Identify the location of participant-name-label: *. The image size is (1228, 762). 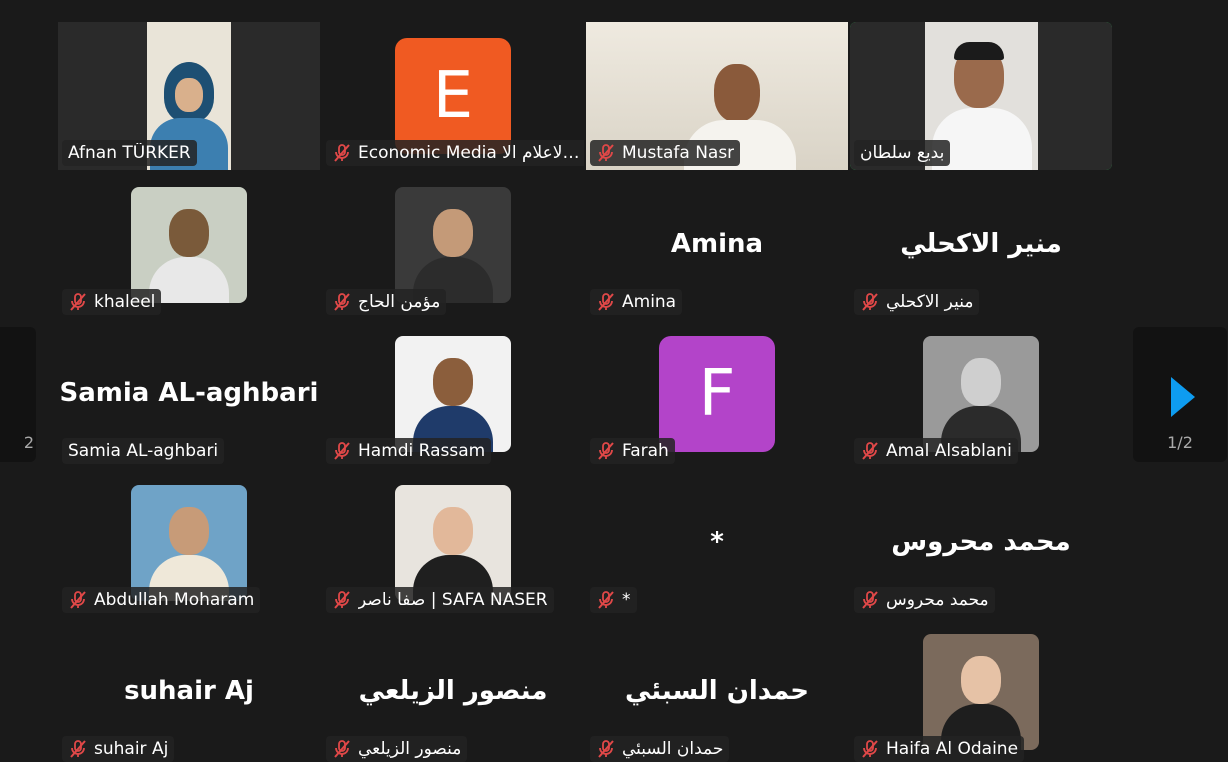
(613, 600).